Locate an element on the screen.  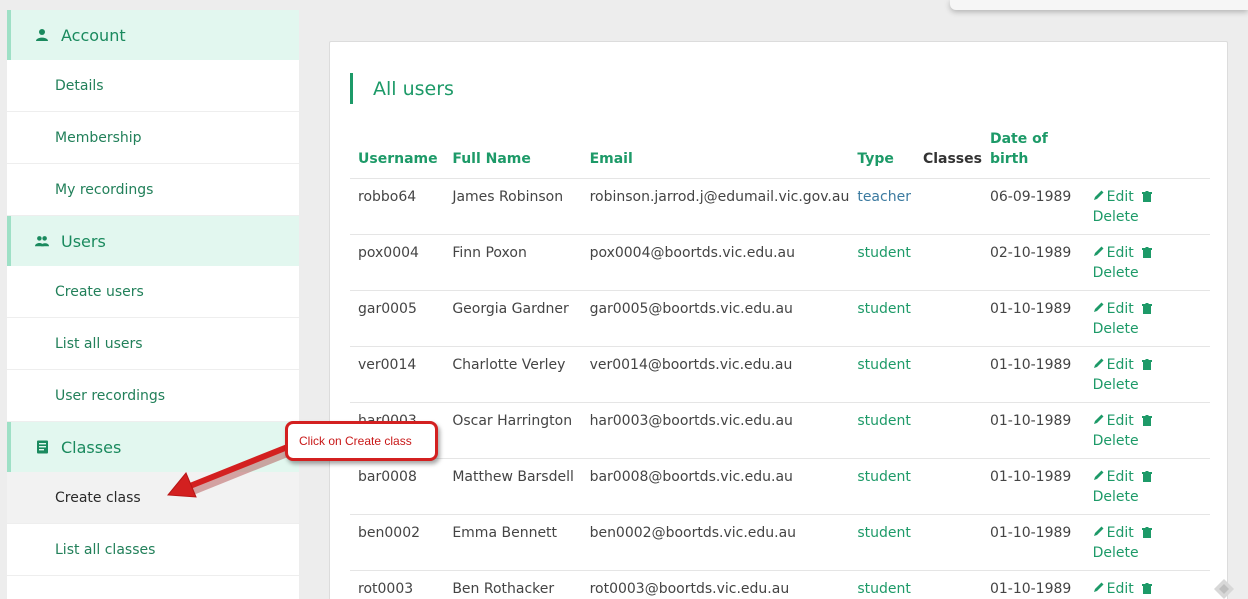
cell-date-of-birth: 02-10-1989 is located at coordinates (1033, 262).